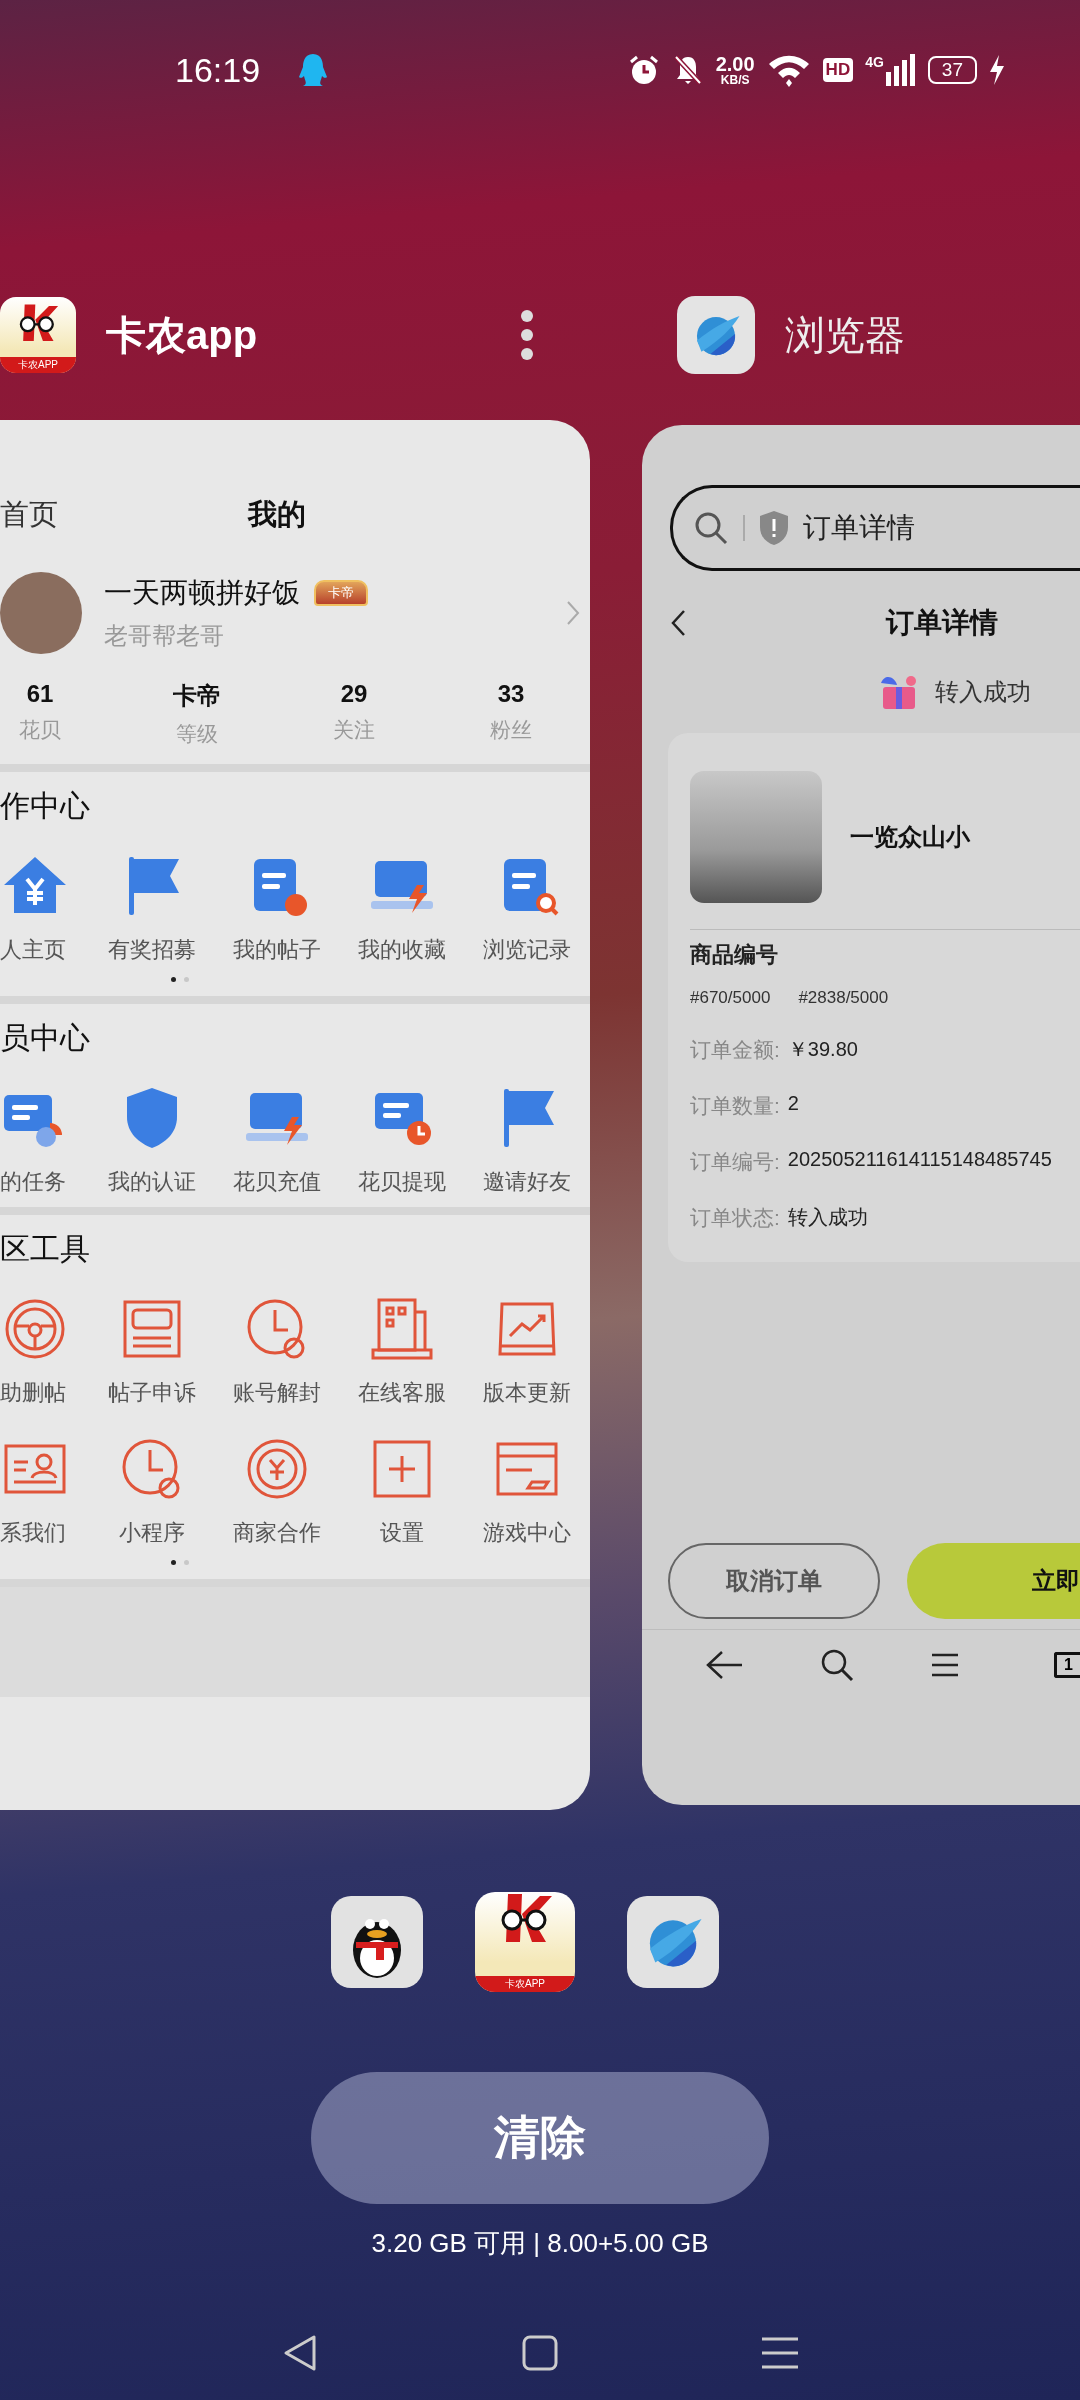 The height and width of the screenshot is (2400, 1080). Describe the element at coordinates (41, 1351) in the screenshot. I see `menu-item: 助删帖` at that location.